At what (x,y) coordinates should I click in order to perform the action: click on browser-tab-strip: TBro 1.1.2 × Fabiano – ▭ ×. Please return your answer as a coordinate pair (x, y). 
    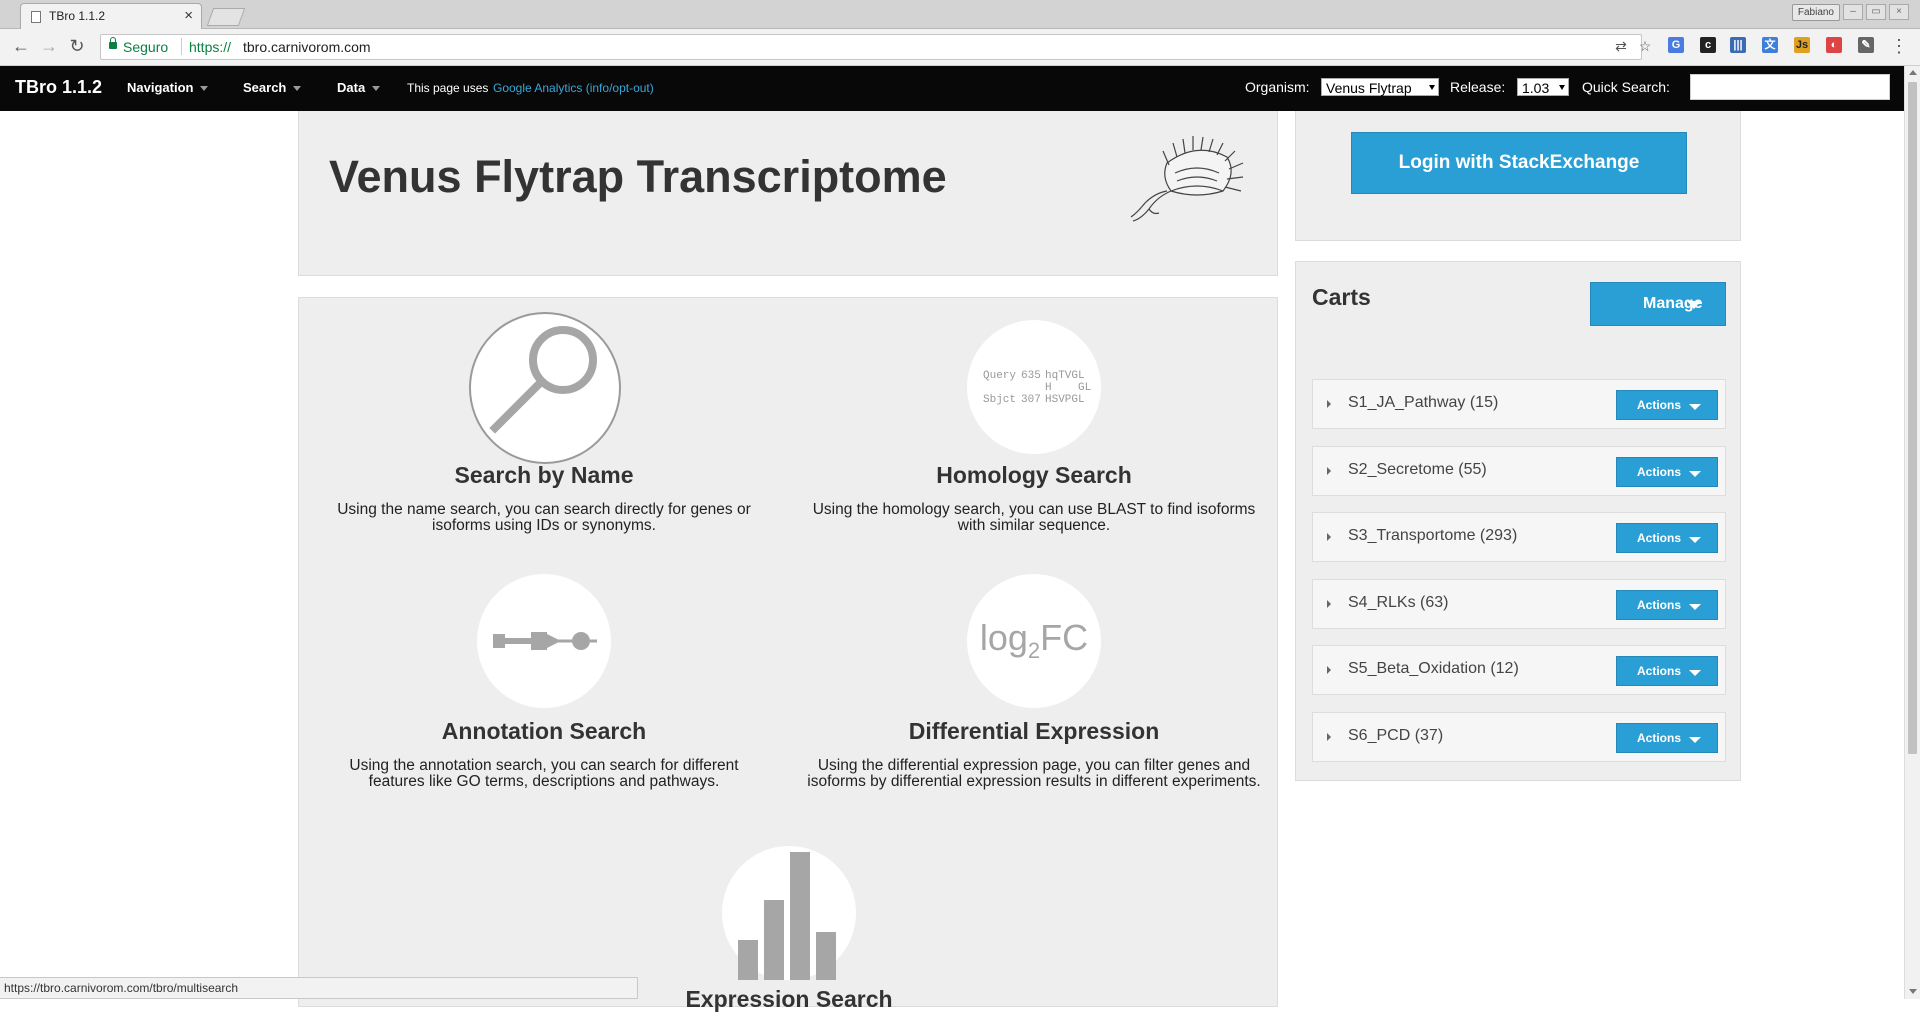
    Looking at the image, I should click on (960, 14).